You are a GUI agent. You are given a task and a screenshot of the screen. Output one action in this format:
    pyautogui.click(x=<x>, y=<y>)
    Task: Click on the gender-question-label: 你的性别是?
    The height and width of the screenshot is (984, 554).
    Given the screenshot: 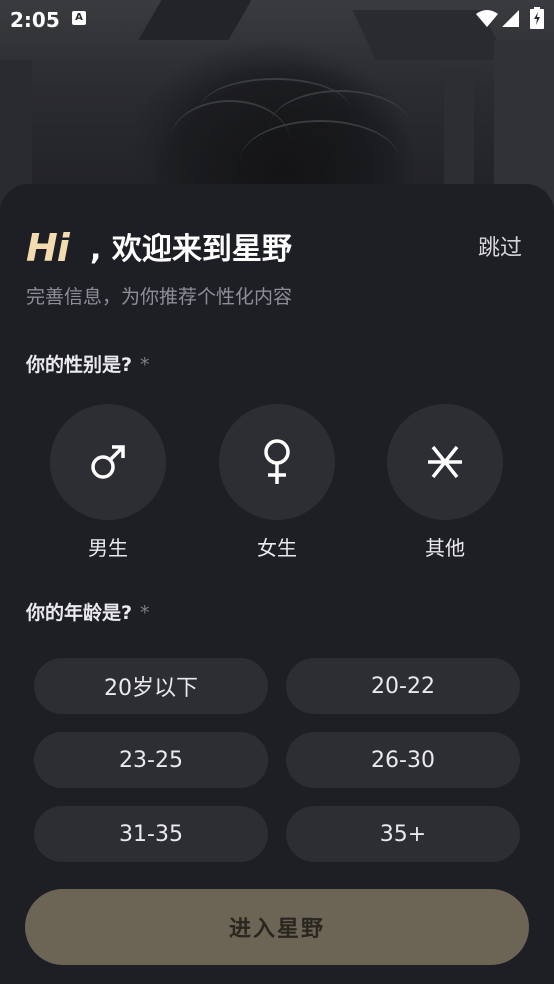 What is the action you would take?
    pyautogui.click(x=79, y=365)
    